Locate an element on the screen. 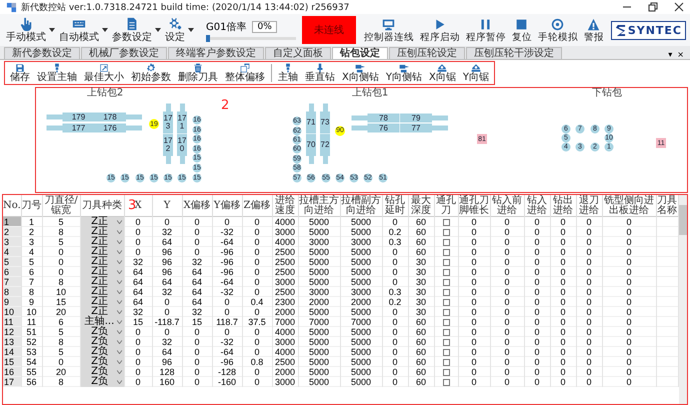 Image resolution: width=690 pixels, height=405 pixels. row-number: 2 is located at coordinates (12, 232).